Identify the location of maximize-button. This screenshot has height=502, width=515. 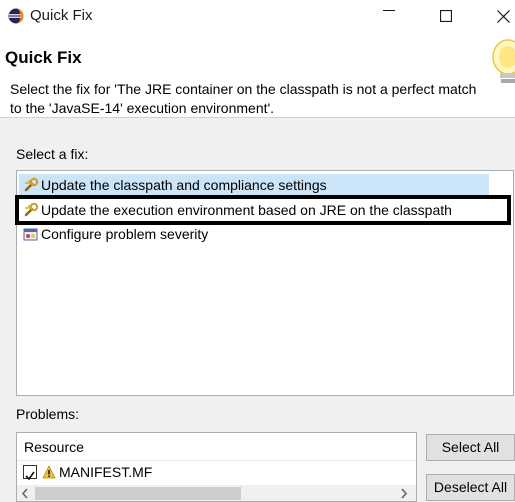
(446, 16).